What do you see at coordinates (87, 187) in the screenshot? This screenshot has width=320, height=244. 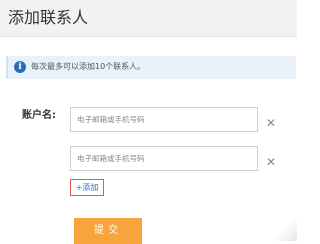 I see `add-contact-link: +添加` at bounding box center [87, 187].